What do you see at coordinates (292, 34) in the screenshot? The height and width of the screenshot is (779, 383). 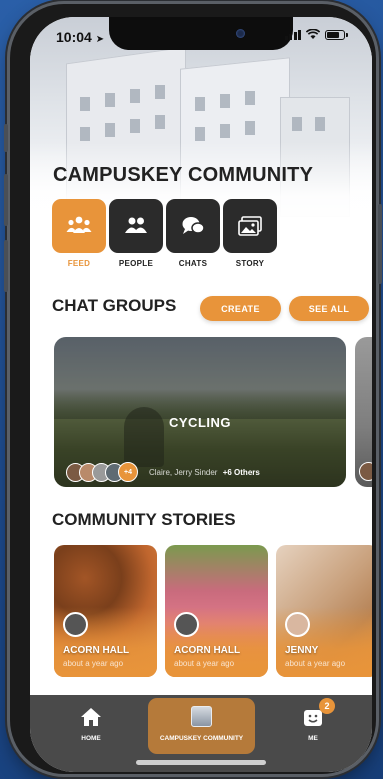 I see `signal-icon` at bounding box center [292, 34].